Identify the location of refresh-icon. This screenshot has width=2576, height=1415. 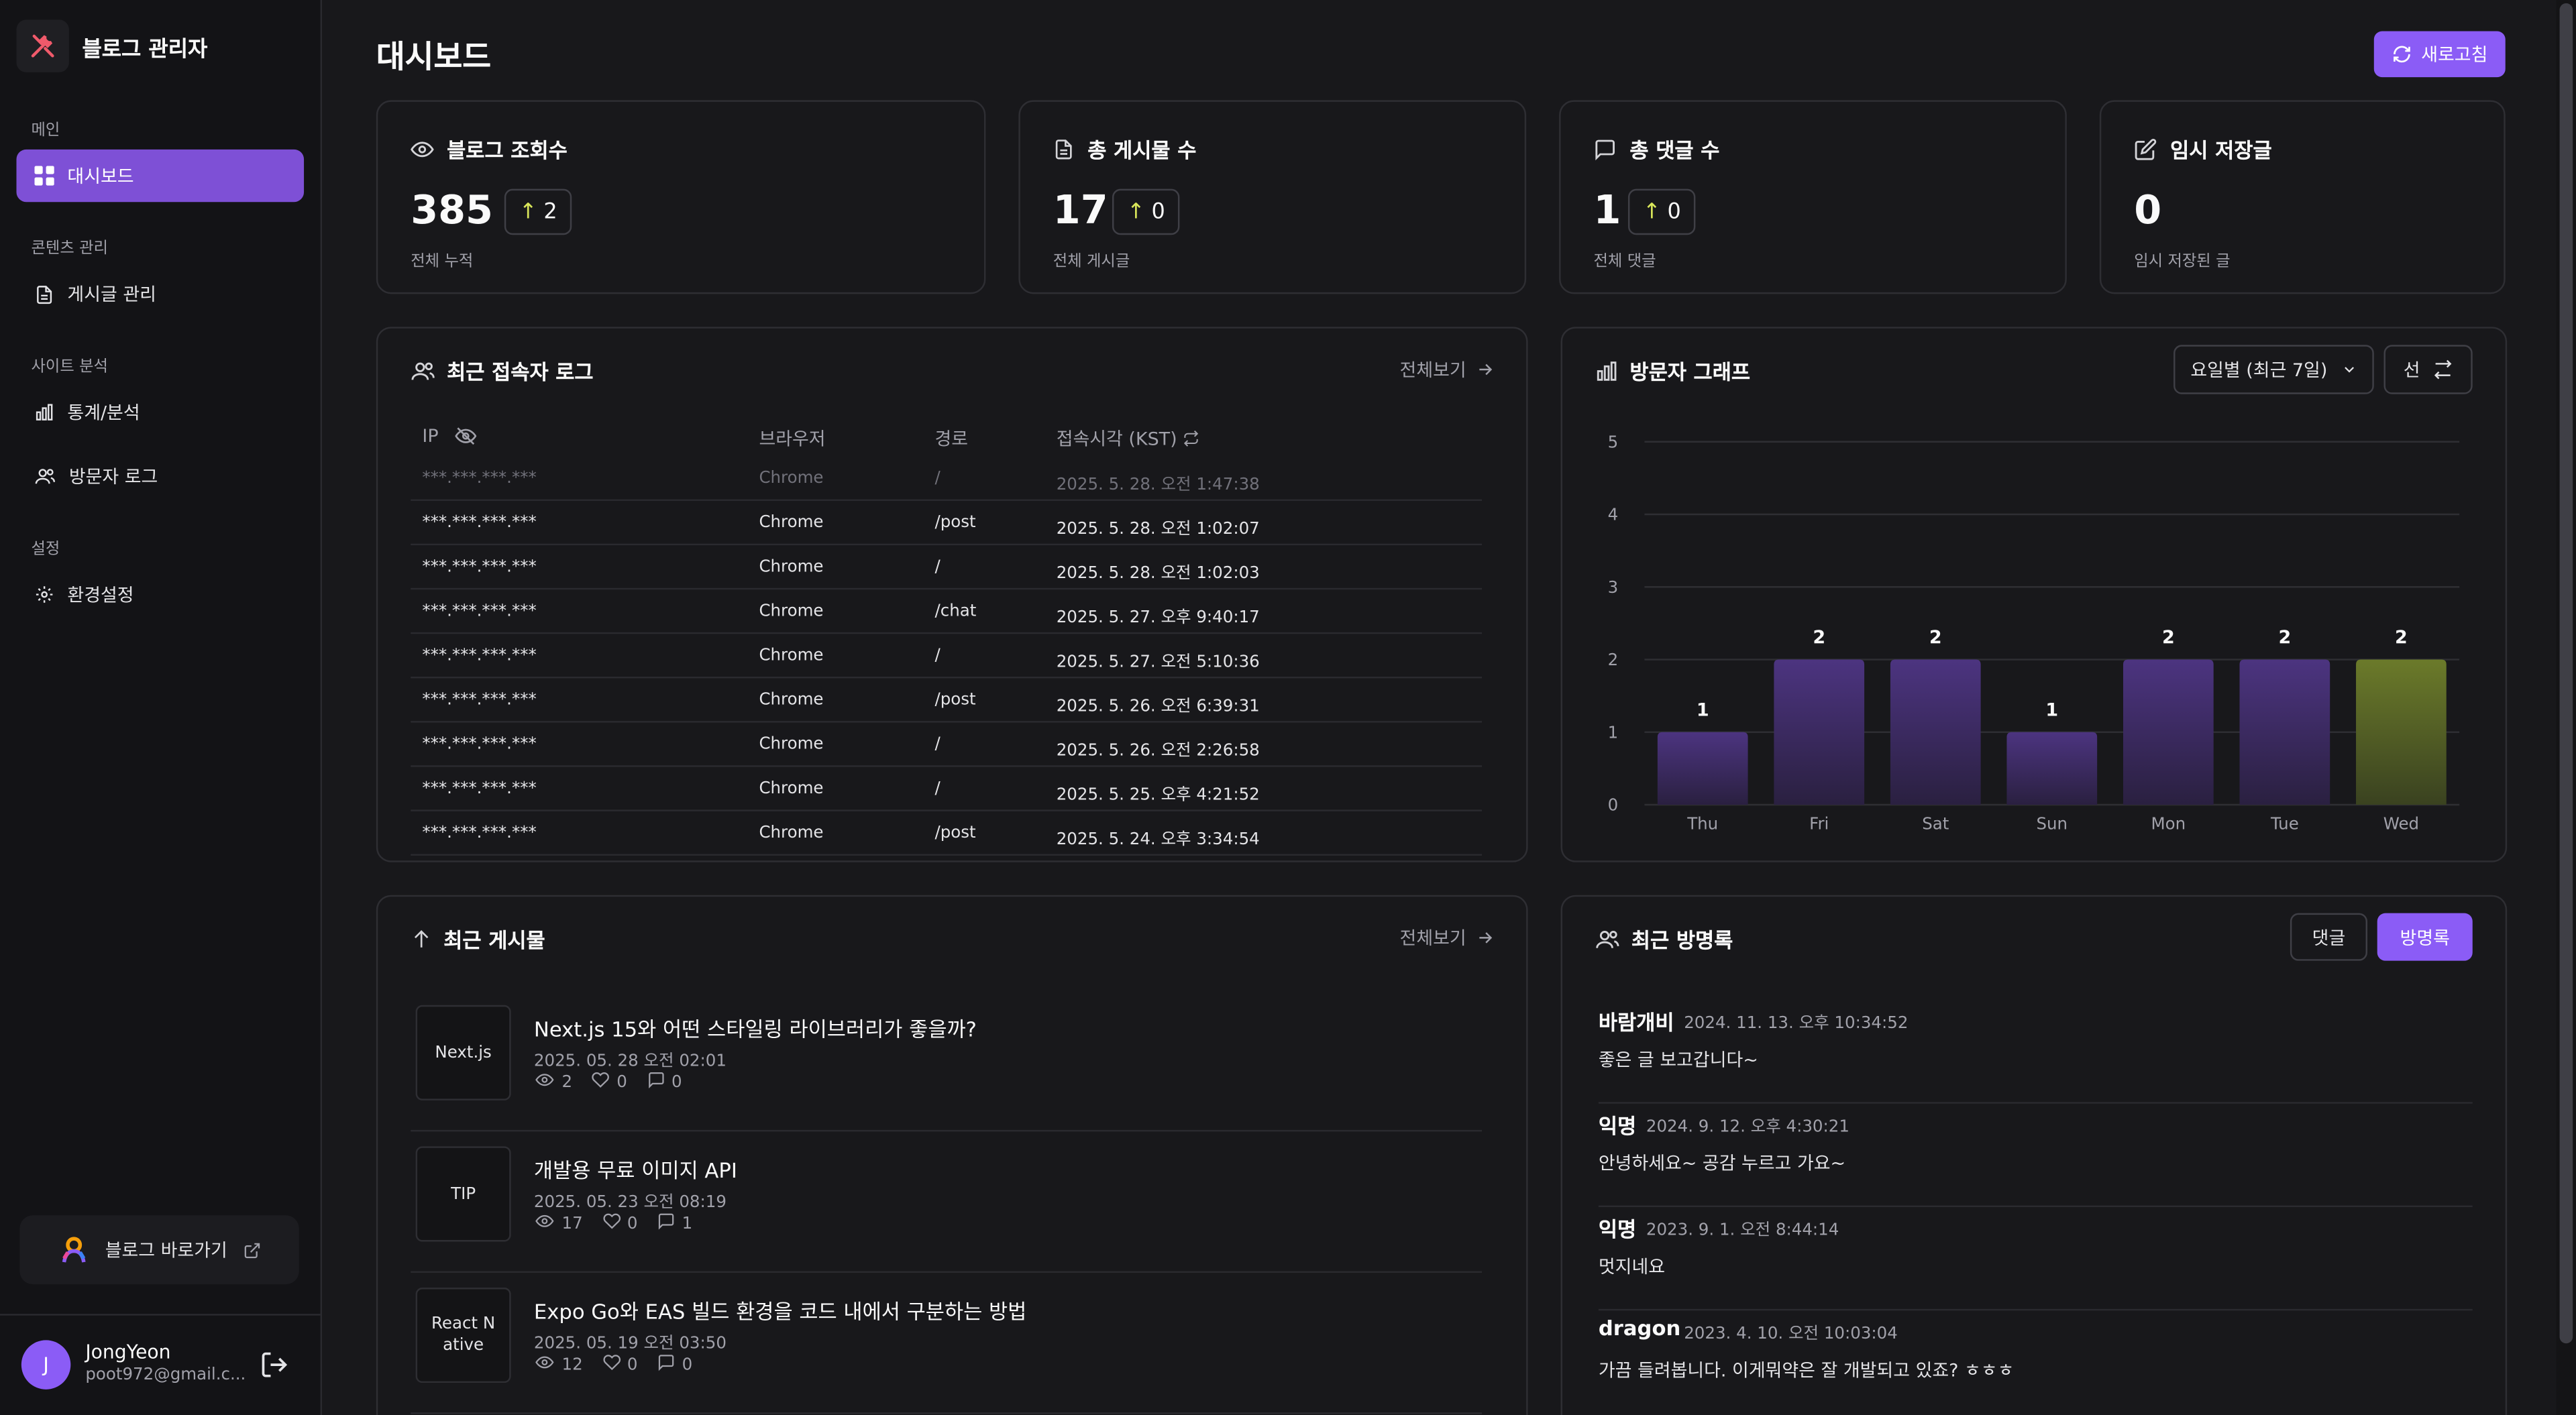
(2401, 54).